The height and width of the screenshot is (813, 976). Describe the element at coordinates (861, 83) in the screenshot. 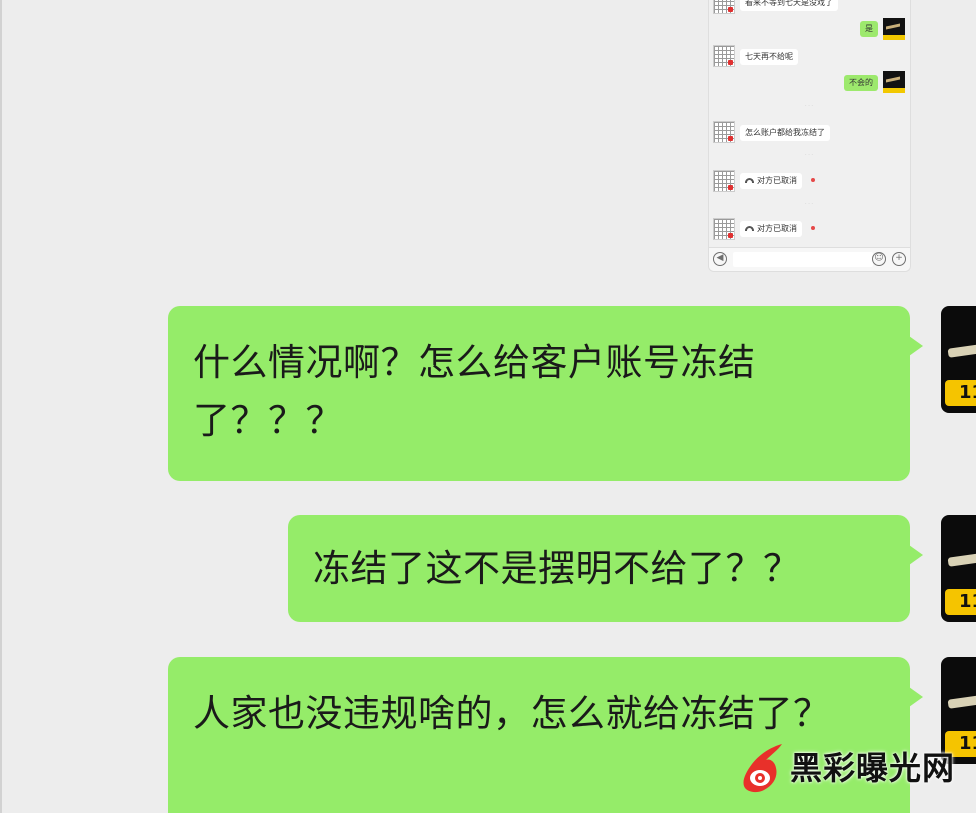

I see `outgoing-message: 不会的` at that location.